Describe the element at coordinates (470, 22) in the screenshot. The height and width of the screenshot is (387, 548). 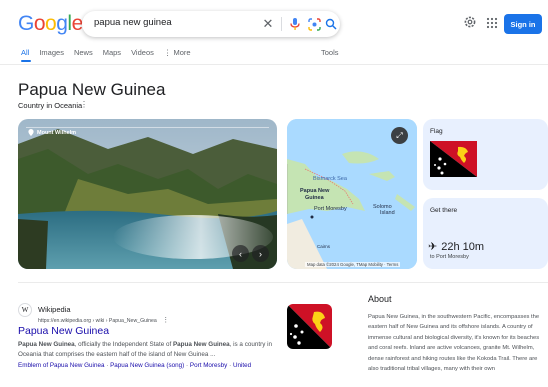
I see `settings-gear-icon` at that location.